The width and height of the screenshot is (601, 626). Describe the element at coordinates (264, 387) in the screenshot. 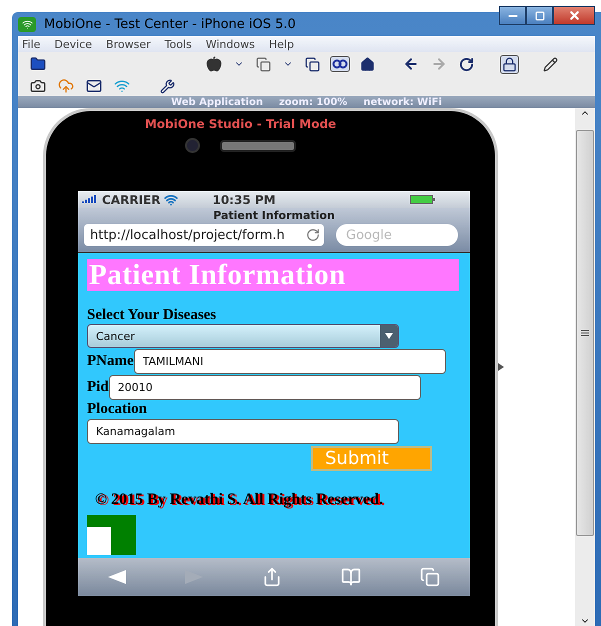

I see `input-field: 20010` at that location.